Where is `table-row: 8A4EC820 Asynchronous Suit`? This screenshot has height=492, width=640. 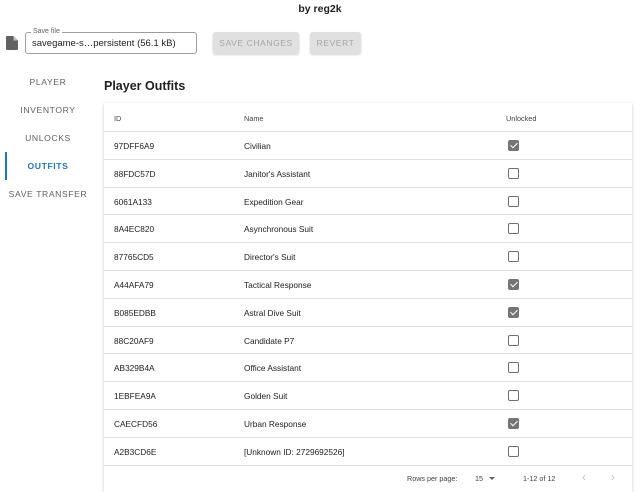 table-row: 8A4EC820 Asynchronous Suit is located at coordinates (368, 229).